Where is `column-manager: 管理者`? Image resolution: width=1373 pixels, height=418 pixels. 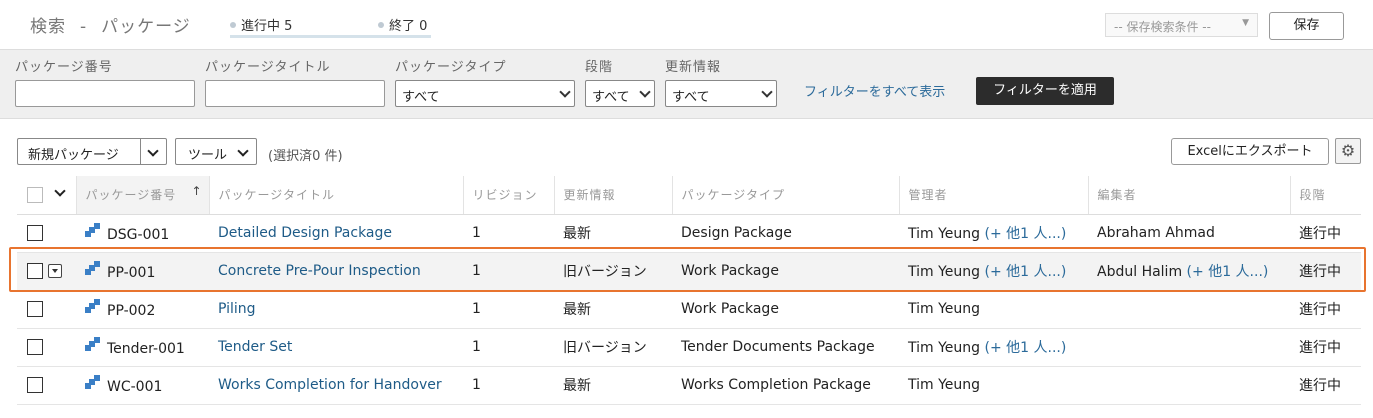
column-manager: 管理者 is located at coordinates (993, 195).